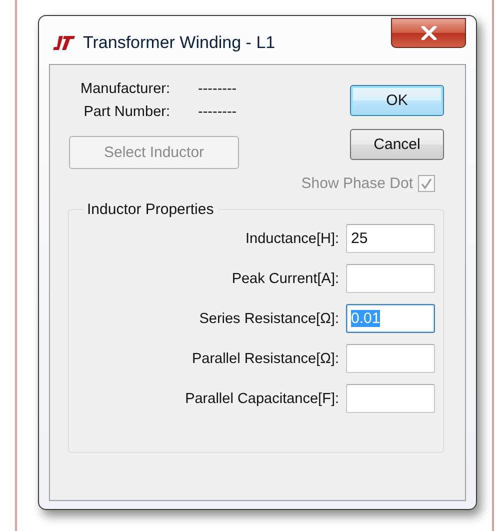 The width and height of the screenshot is (498, 531). I want to click on field-label: Inductance[H]:, so click(292, 238).